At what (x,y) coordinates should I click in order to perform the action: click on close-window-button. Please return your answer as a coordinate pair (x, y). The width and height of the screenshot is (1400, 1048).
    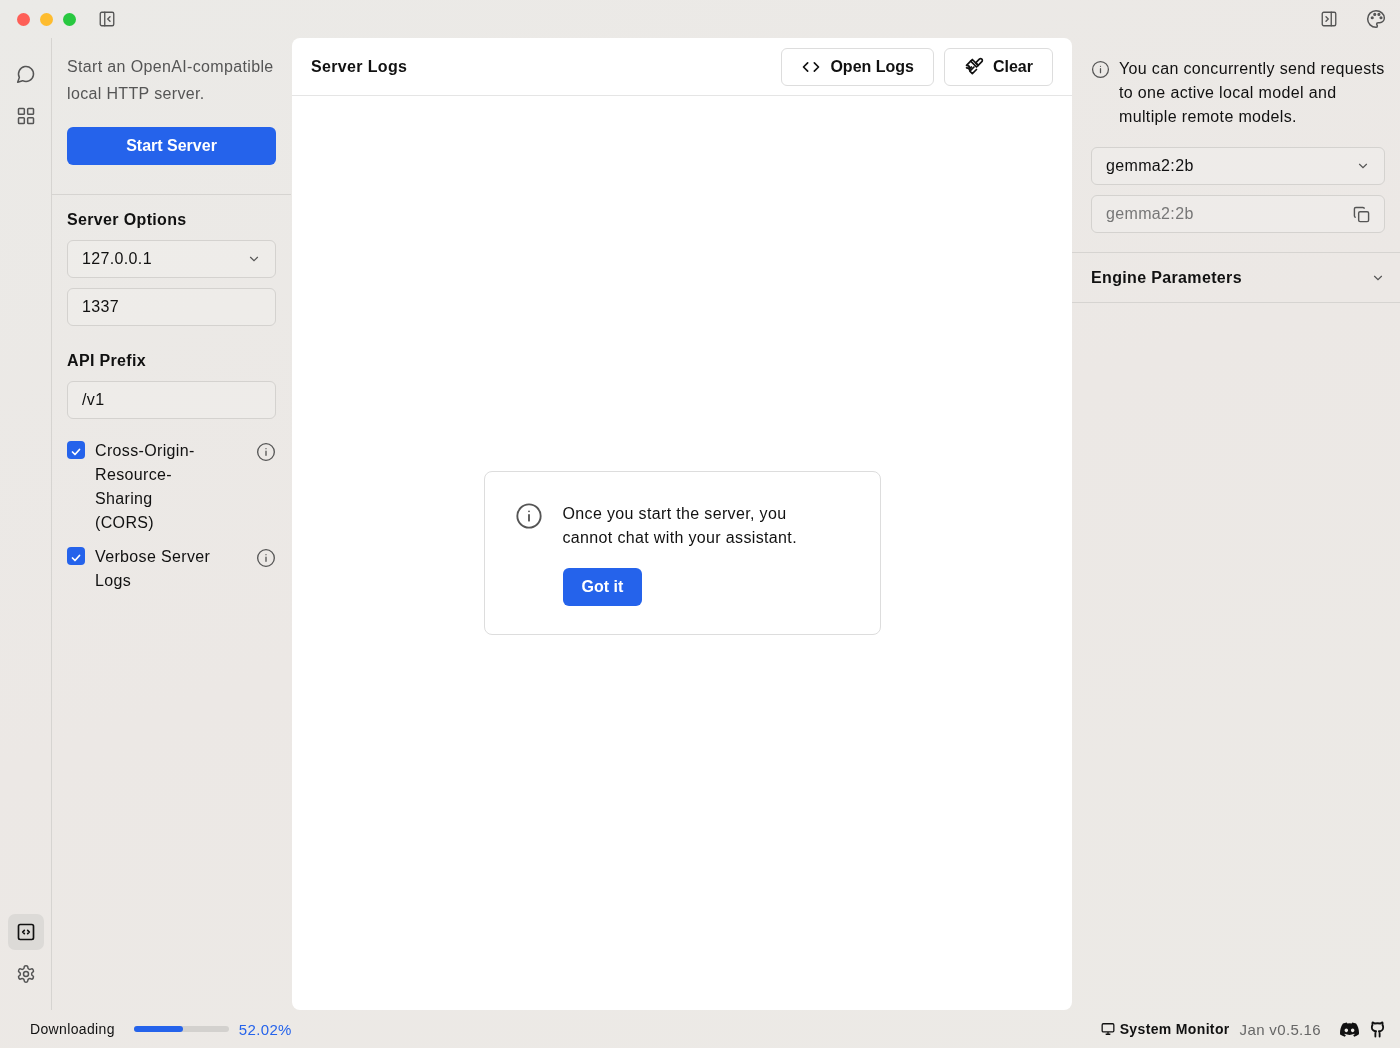
    Looking at the image, I should click on (23, 19).